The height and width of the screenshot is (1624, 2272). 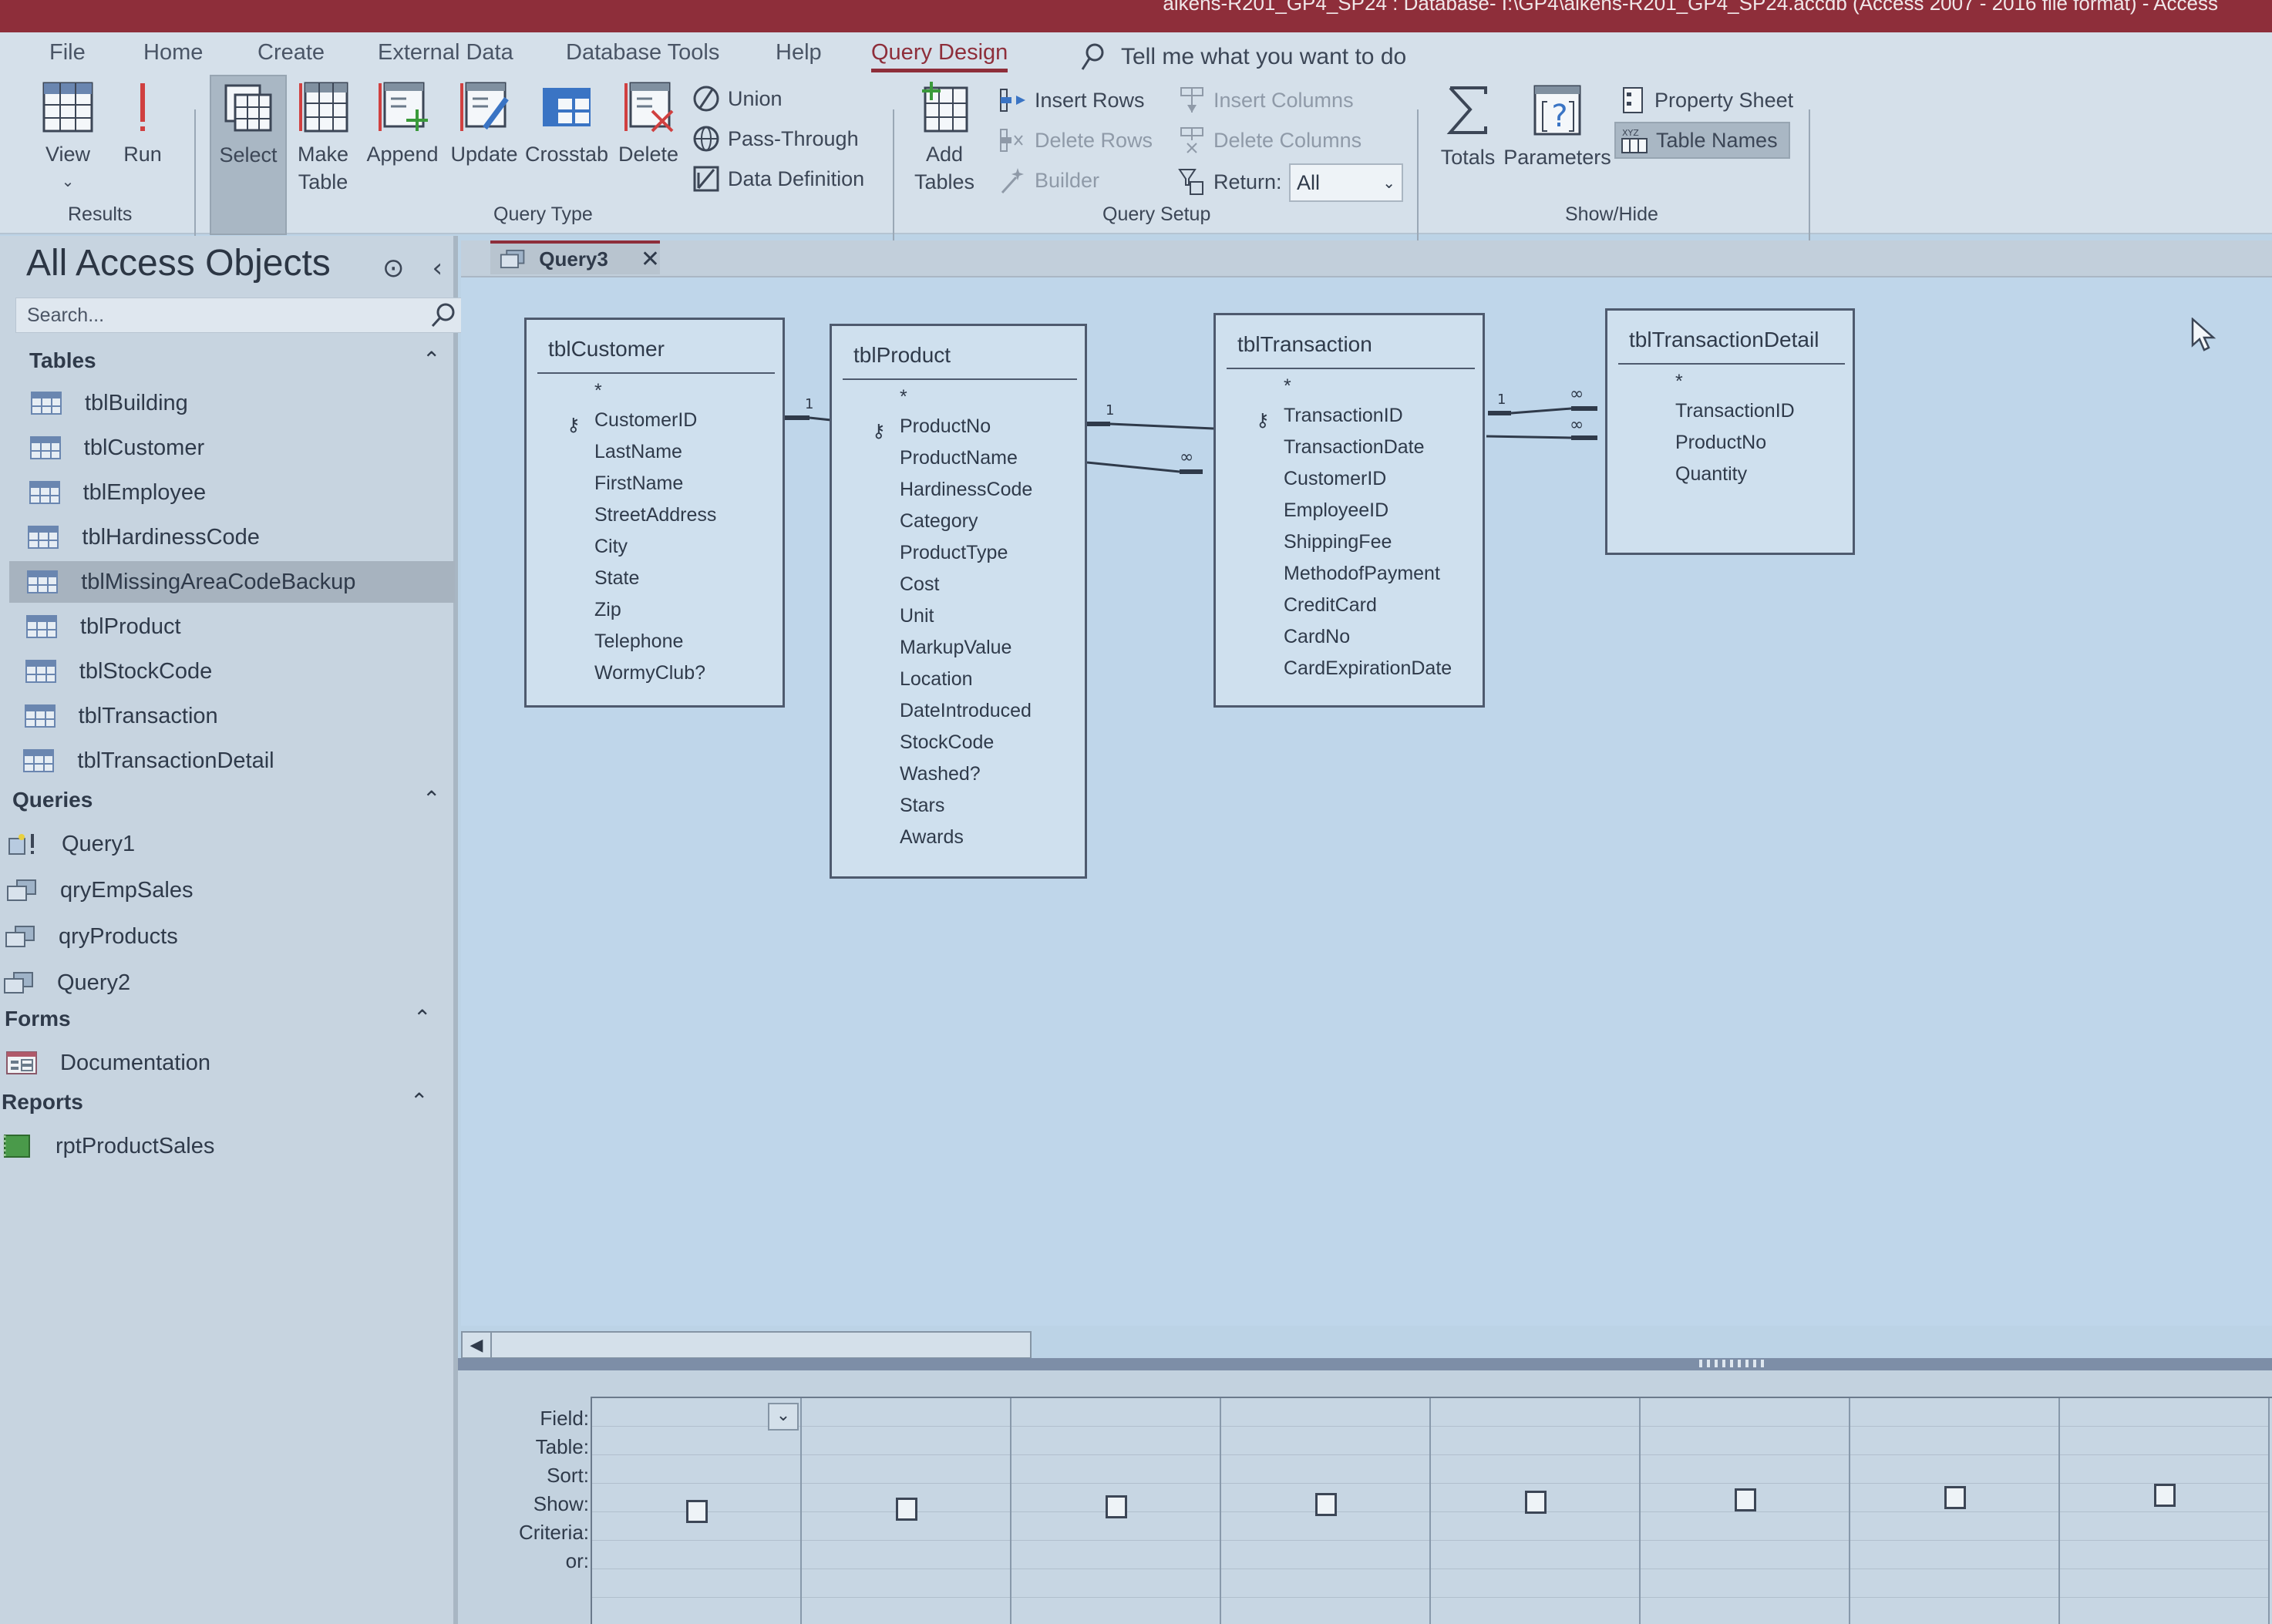 What do you see at coordinates (958, 742) in the screenshot?
I see `field-item: StockCode` at bounding box center [958, 742].